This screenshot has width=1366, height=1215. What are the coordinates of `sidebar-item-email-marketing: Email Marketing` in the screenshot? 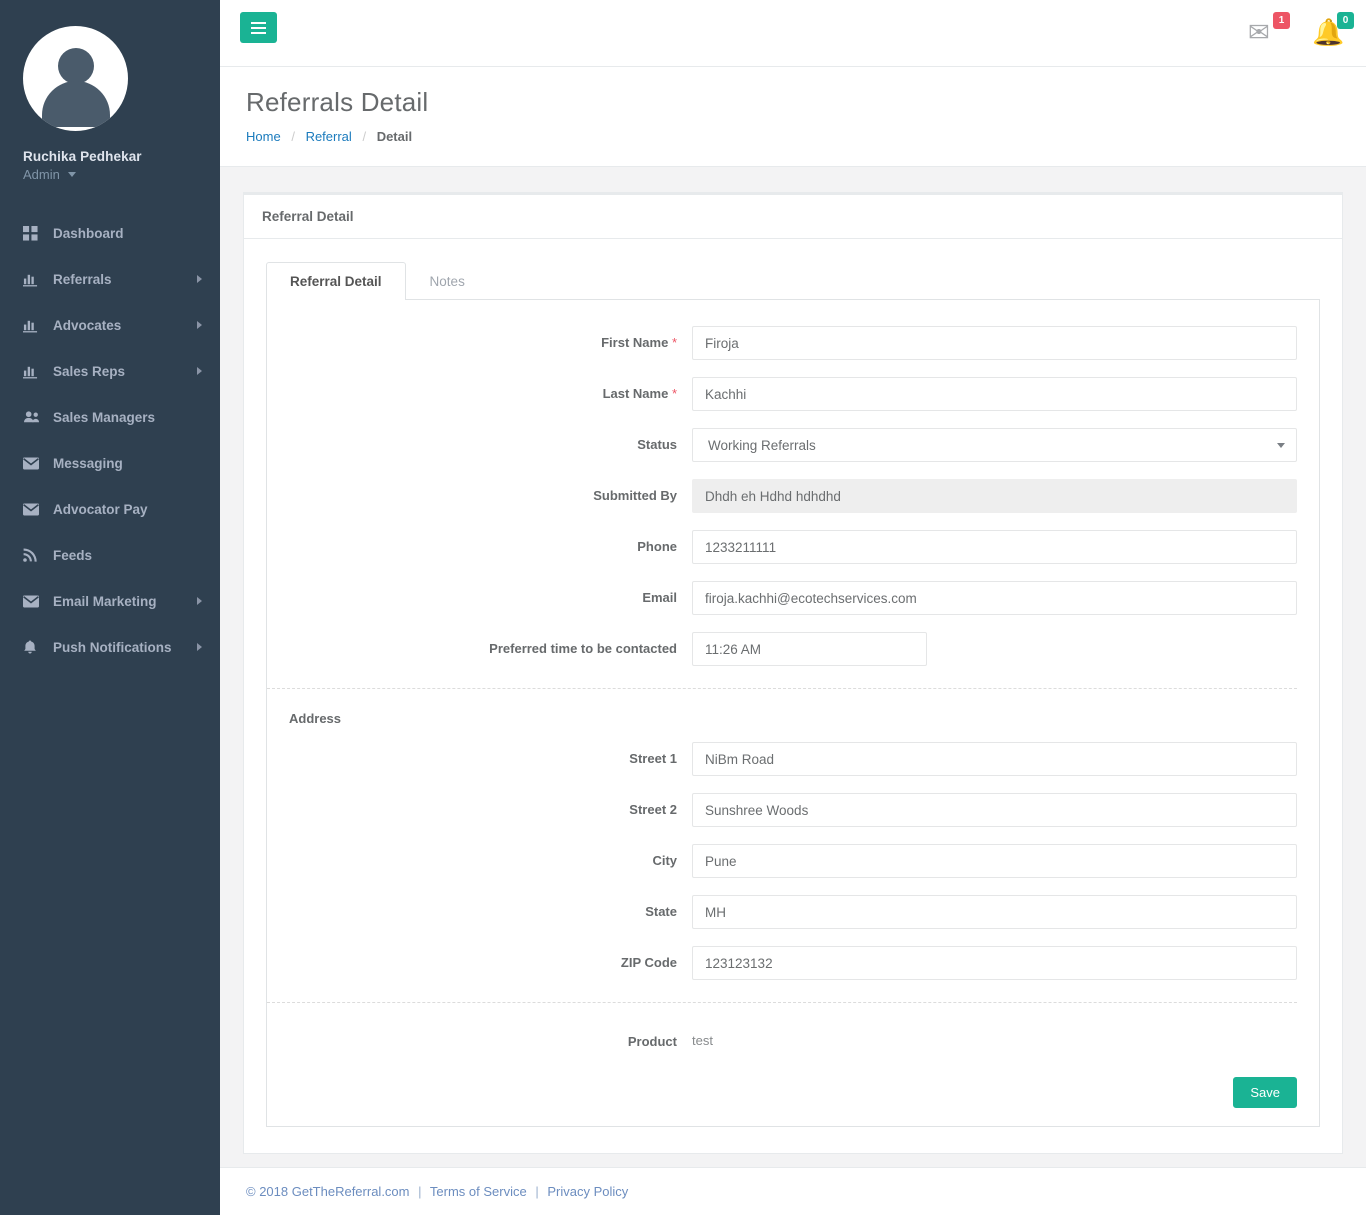 It's located at (110, 601).